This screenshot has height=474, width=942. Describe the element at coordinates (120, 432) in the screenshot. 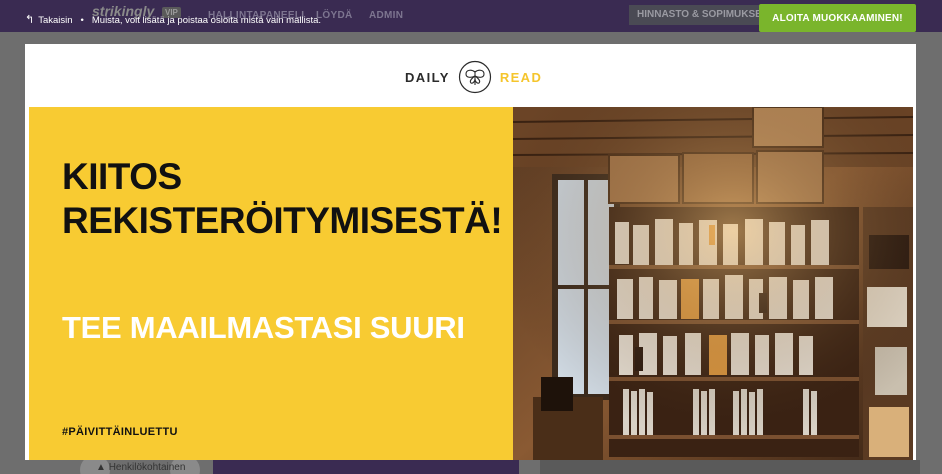

I see `hero-hashtag: #PÄIVITTÄINLUETTU` at that location.